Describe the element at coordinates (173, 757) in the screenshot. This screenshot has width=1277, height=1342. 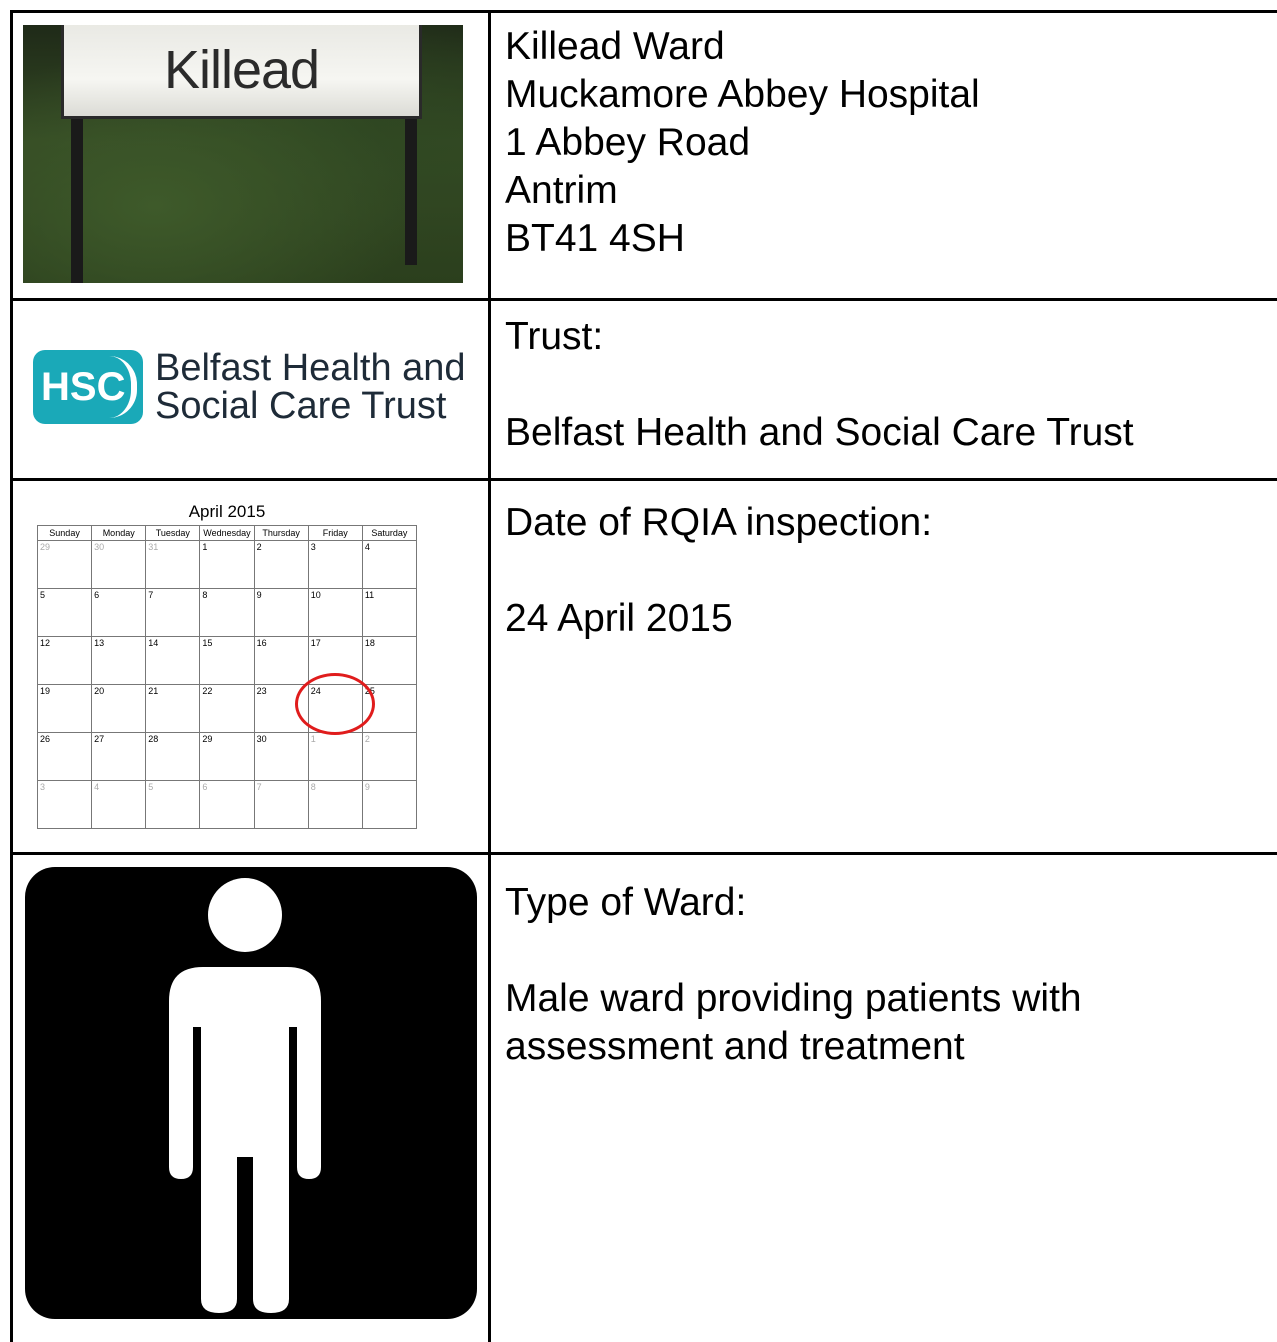
I see `calendar-day: 28` at that location.